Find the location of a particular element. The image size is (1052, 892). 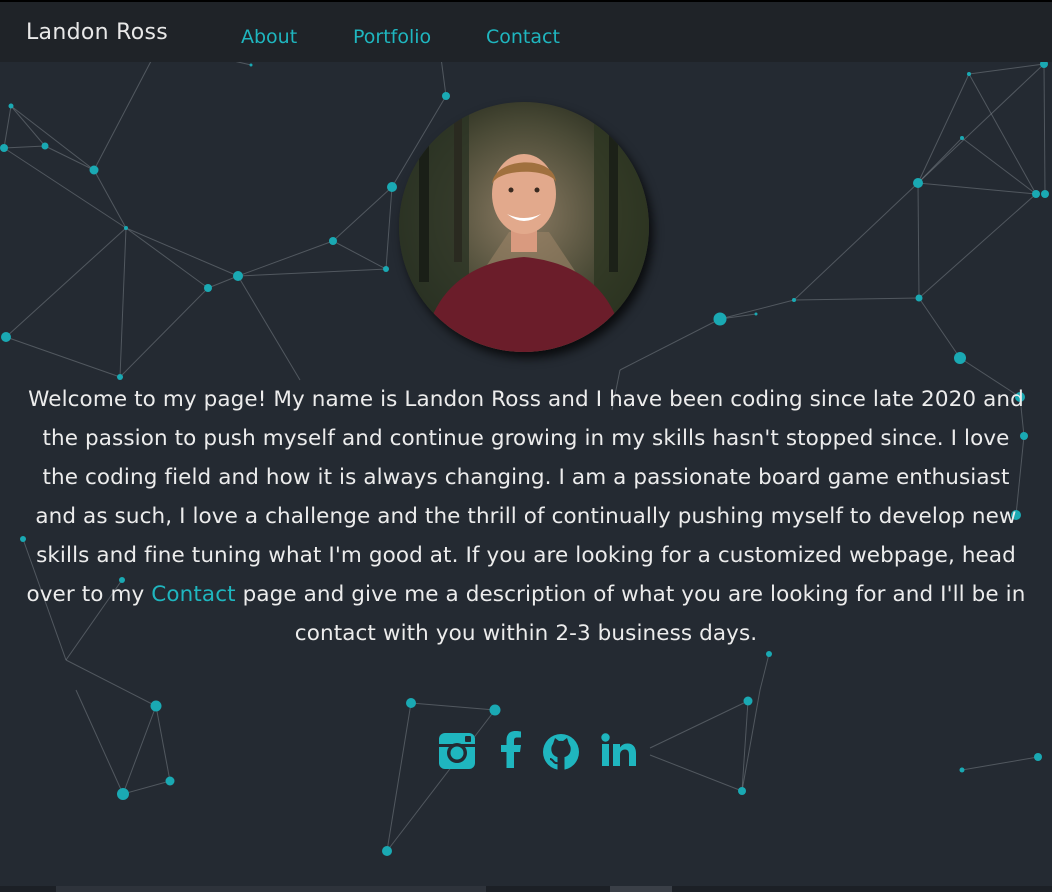

facebook-icon is located at coordinates (511, 751).